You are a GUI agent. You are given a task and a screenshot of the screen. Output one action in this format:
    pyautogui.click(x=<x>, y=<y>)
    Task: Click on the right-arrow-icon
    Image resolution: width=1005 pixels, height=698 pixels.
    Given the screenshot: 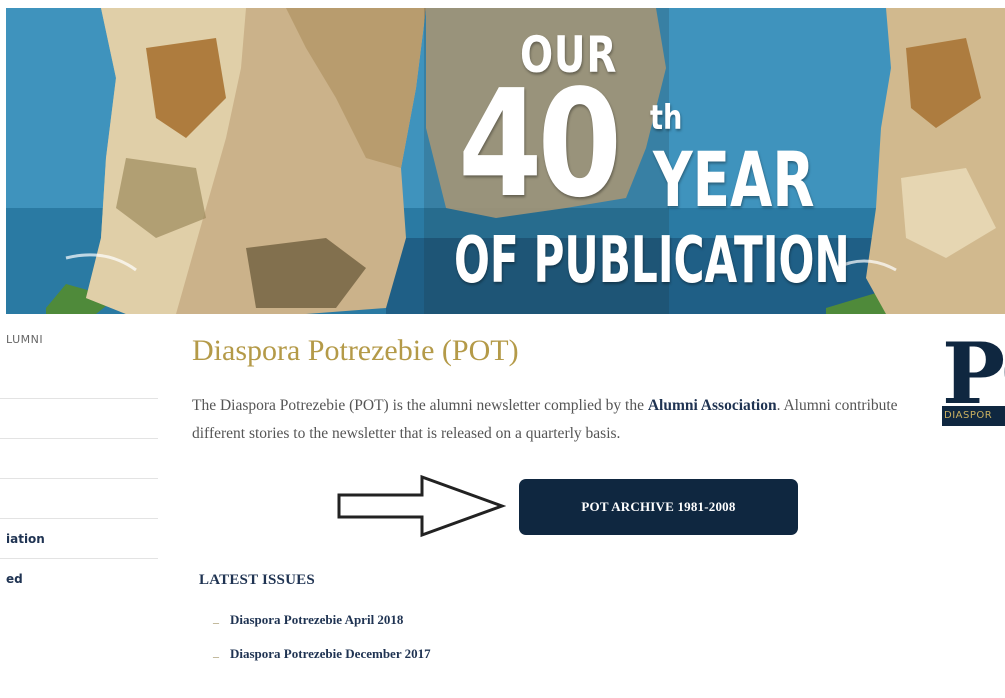 What is the action you would take?
    pyautogui.click(x=421, y=506)
    